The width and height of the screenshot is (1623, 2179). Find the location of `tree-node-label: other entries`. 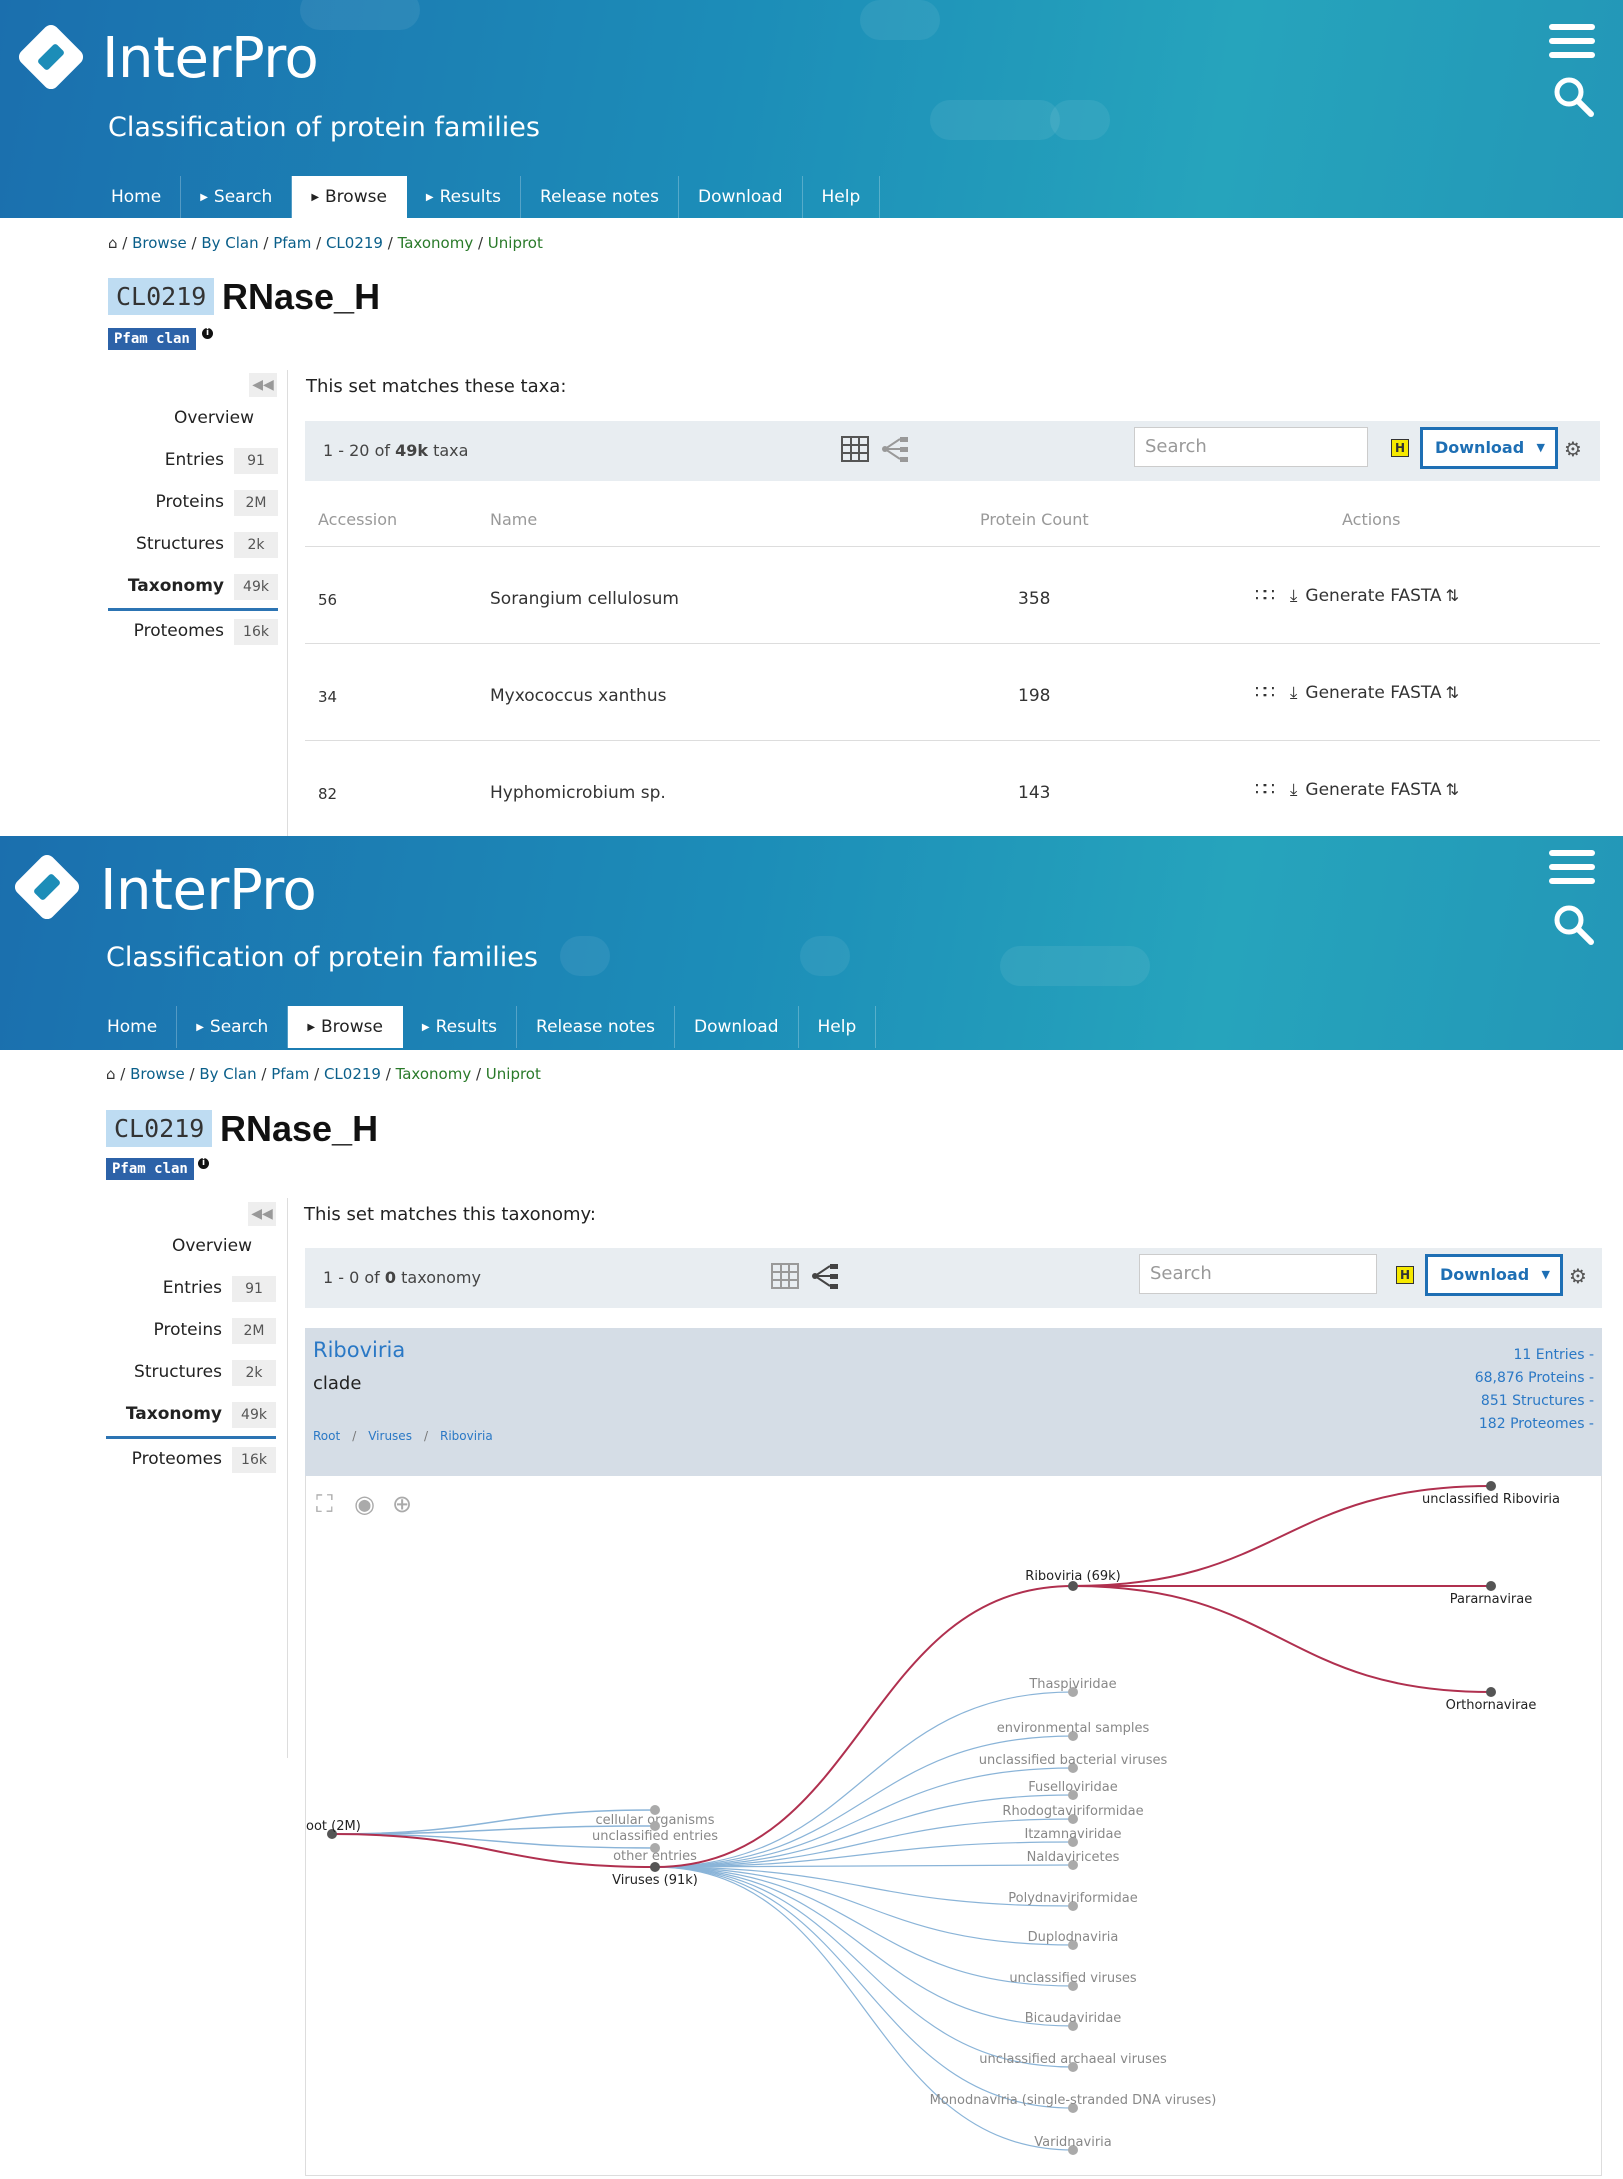

tree-node-label: other entries is located at coordinates (655, 1856).